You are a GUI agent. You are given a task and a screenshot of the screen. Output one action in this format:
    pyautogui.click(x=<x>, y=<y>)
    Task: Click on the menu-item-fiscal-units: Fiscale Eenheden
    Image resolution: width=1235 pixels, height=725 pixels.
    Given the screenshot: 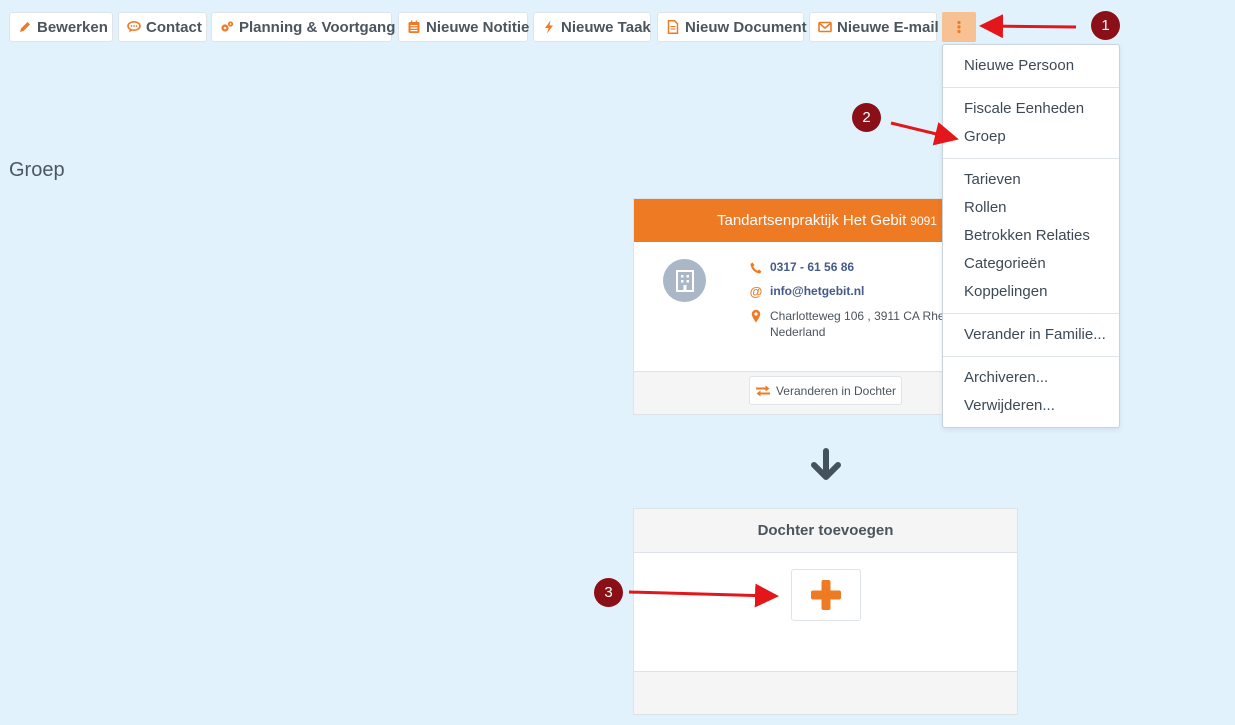 What is the action you would take?
    pyautogui.click(x=1024, y=108)
    